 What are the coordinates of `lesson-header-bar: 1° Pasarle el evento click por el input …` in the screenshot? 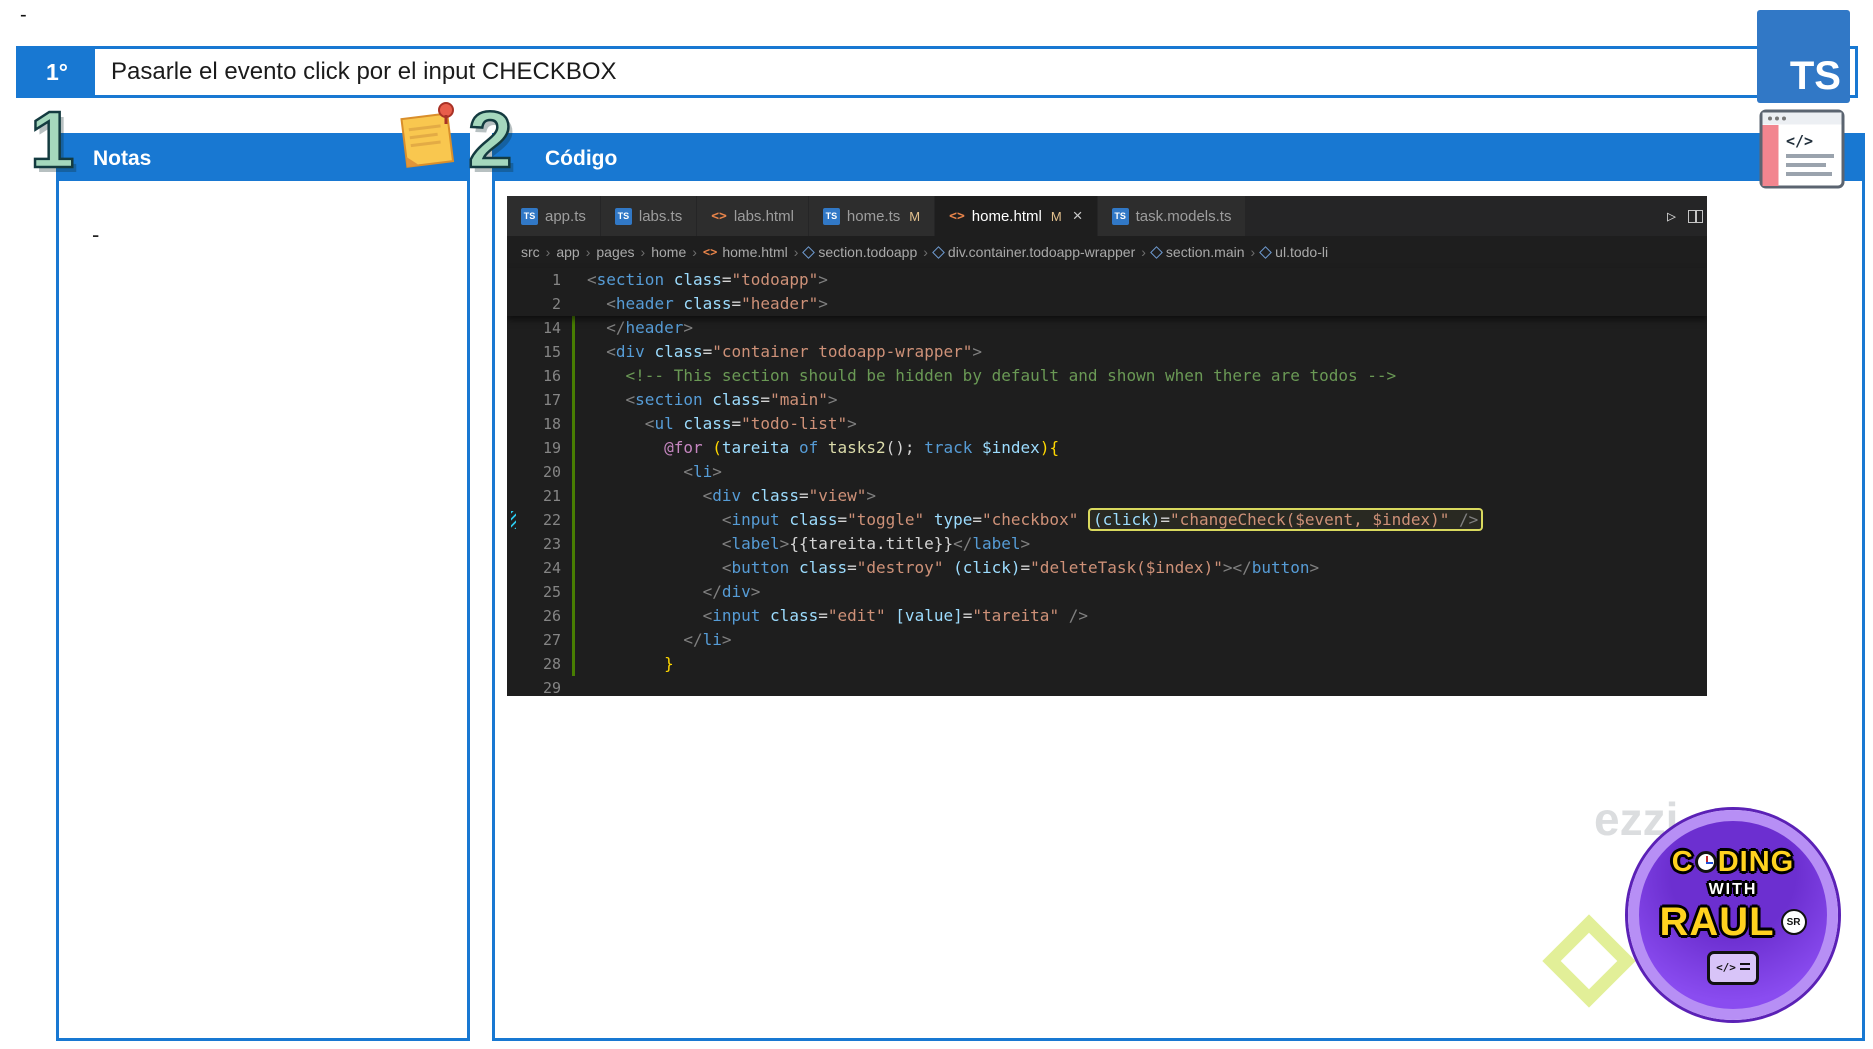 It's located at (937, 72).